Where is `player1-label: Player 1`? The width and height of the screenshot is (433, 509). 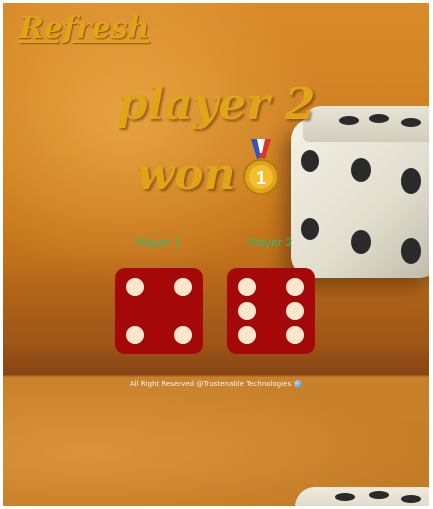
player1-label: Player 1 is located at coordinates (158, 242).